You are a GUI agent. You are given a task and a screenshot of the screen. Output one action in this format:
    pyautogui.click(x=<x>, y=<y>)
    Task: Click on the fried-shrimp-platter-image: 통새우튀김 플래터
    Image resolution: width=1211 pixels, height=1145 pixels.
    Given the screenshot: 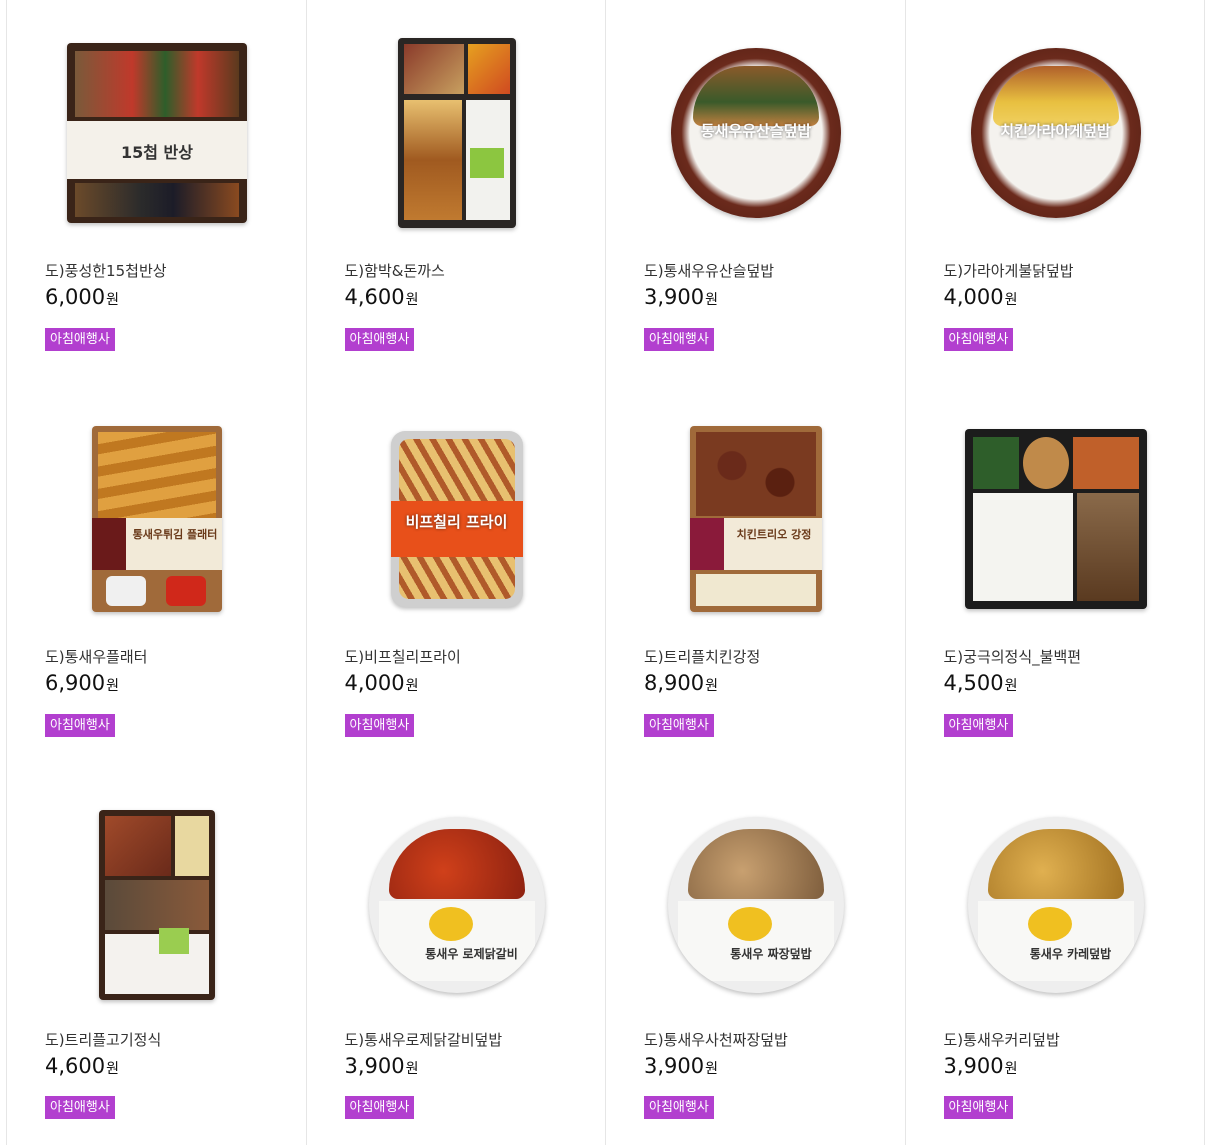 What is the action you would take?
    pyautogui.click(x=157, y=519)
    